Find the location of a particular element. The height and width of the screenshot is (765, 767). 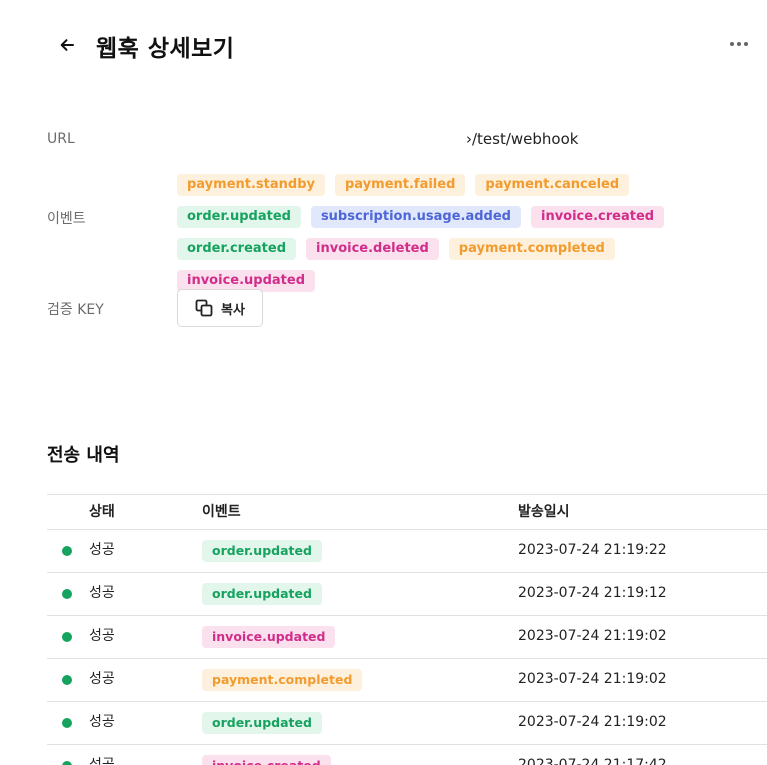

ellipsis-icon is located at coordinates (739, 44).